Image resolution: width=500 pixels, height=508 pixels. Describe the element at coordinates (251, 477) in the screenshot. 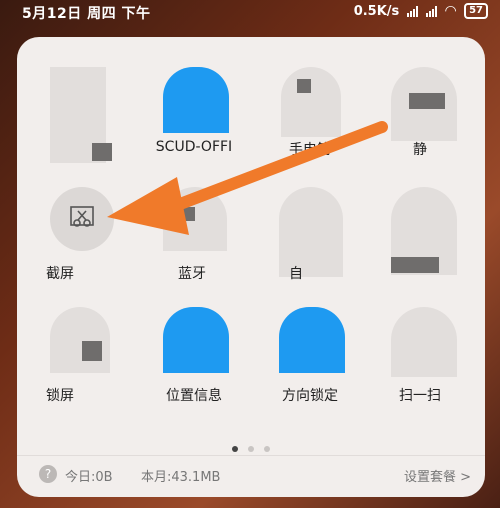

I see `data-usage-footer: ? 今日:0B 本月:43.1MB 设置套餐 >` at that location.